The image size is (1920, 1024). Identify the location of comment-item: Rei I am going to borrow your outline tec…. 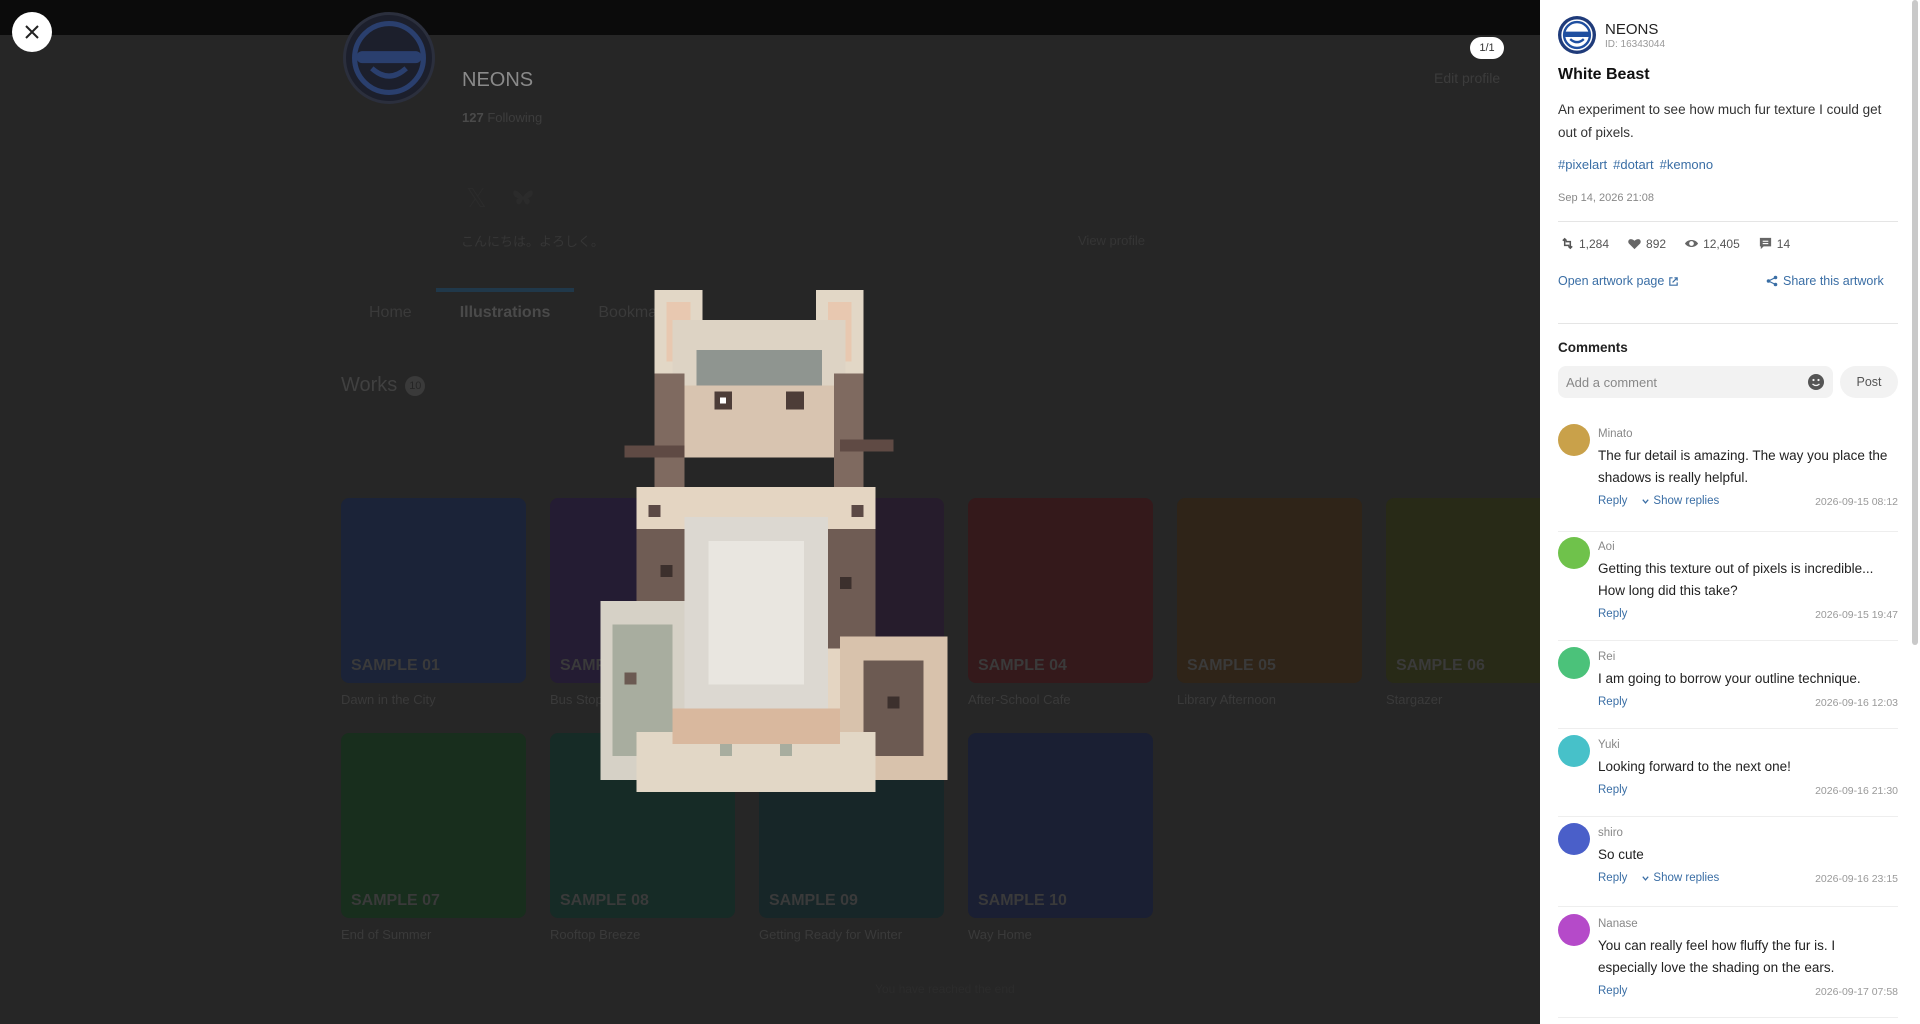
(1728, 688).